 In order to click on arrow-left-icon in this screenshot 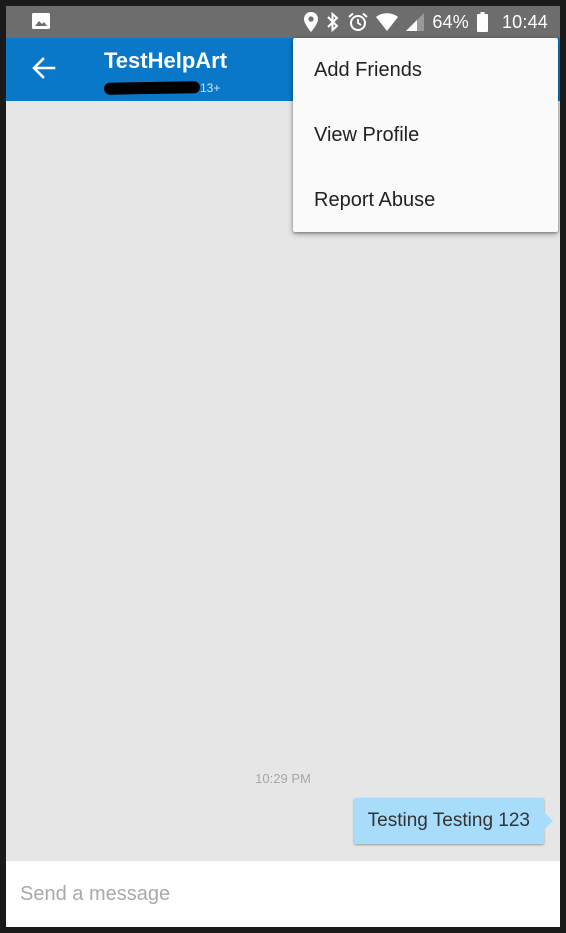, I will do `click(44, 70)`.